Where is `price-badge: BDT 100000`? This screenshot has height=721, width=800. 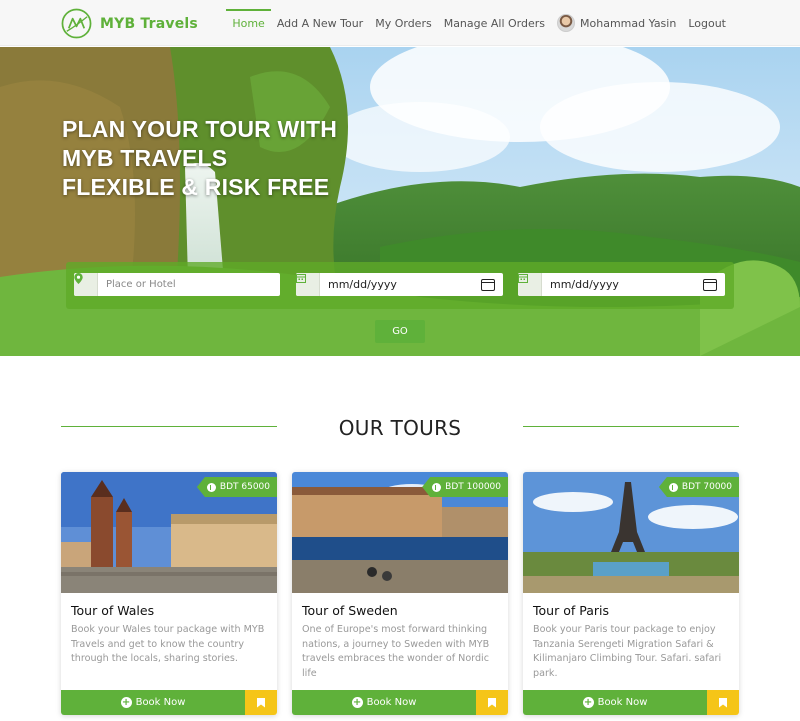 price-badge: BDT 100000 is located at coordinates (465, 487).